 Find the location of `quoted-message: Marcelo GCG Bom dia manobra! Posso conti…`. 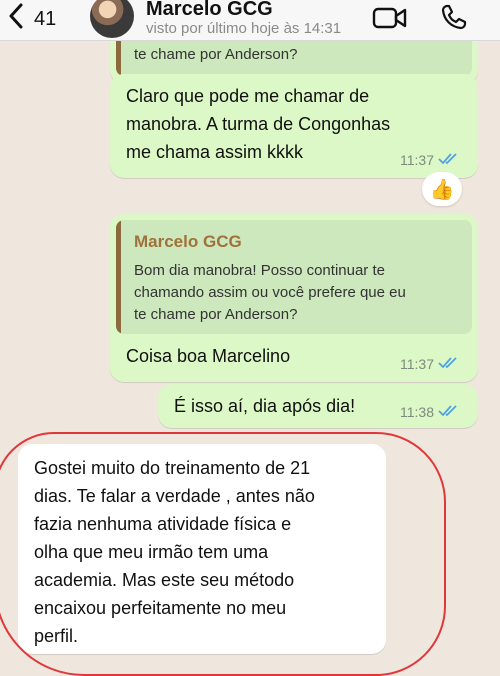

quoted-message: Marcelo GCG Bom dia manobra! Posso conti… is located at coordinates (294, 277).